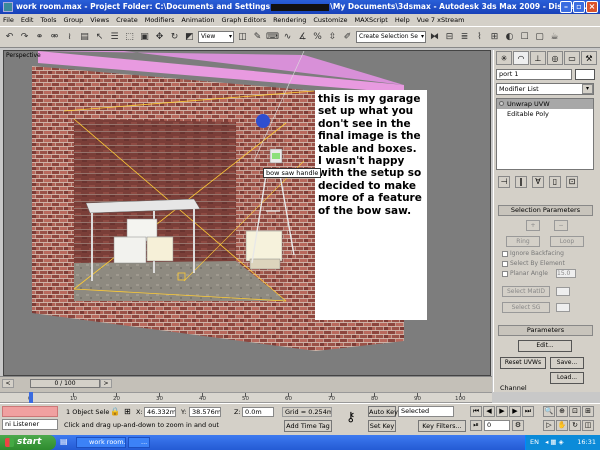  I want to click on menu-create: Create, so click(127, 20).